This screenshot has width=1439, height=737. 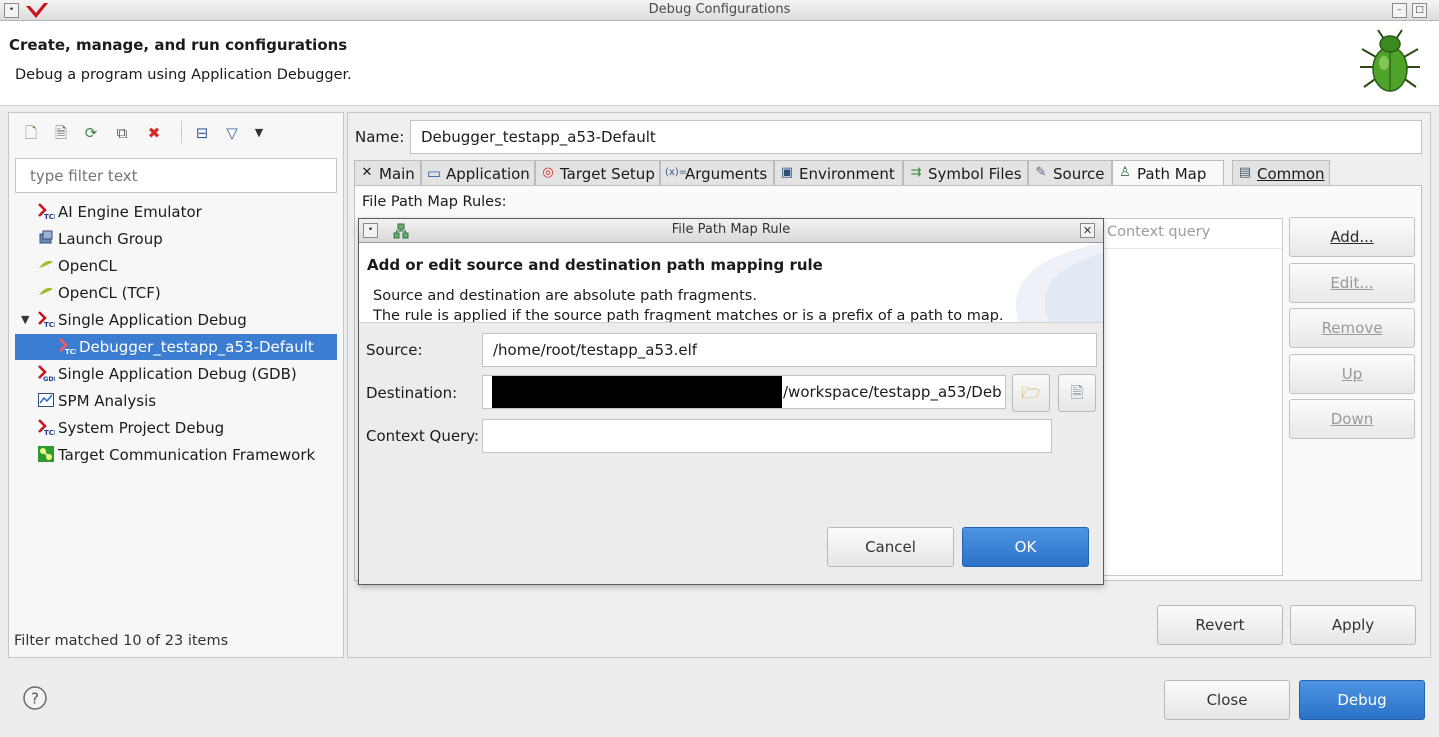 What do you see at coordinates (767, 436) in the screenshot?
I see `context-query-input` at bounding box center [767, 436].